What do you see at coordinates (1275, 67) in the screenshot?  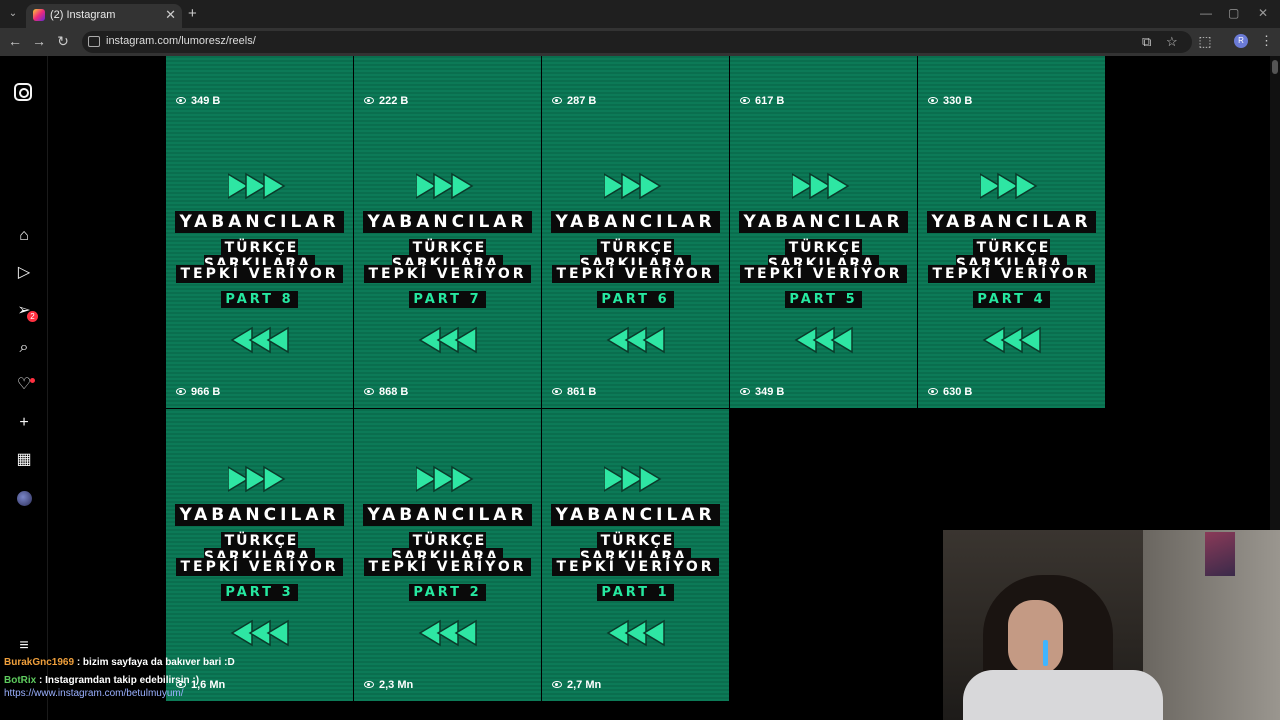 I see `scrollbar-thumb` at bounding box center [1275, 67].